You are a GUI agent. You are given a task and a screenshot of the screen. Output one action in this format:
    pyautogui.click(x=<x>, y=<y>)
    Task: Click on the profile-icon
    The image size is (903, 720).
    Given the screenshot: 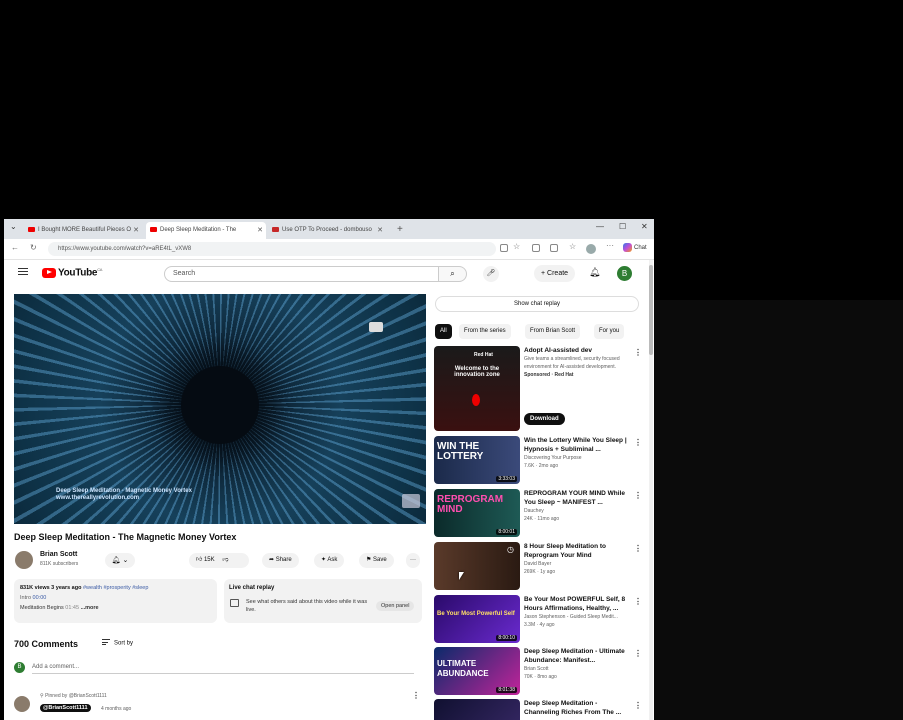 What is the action you would take?
    pyautogui.click(x=591, y=249)
    